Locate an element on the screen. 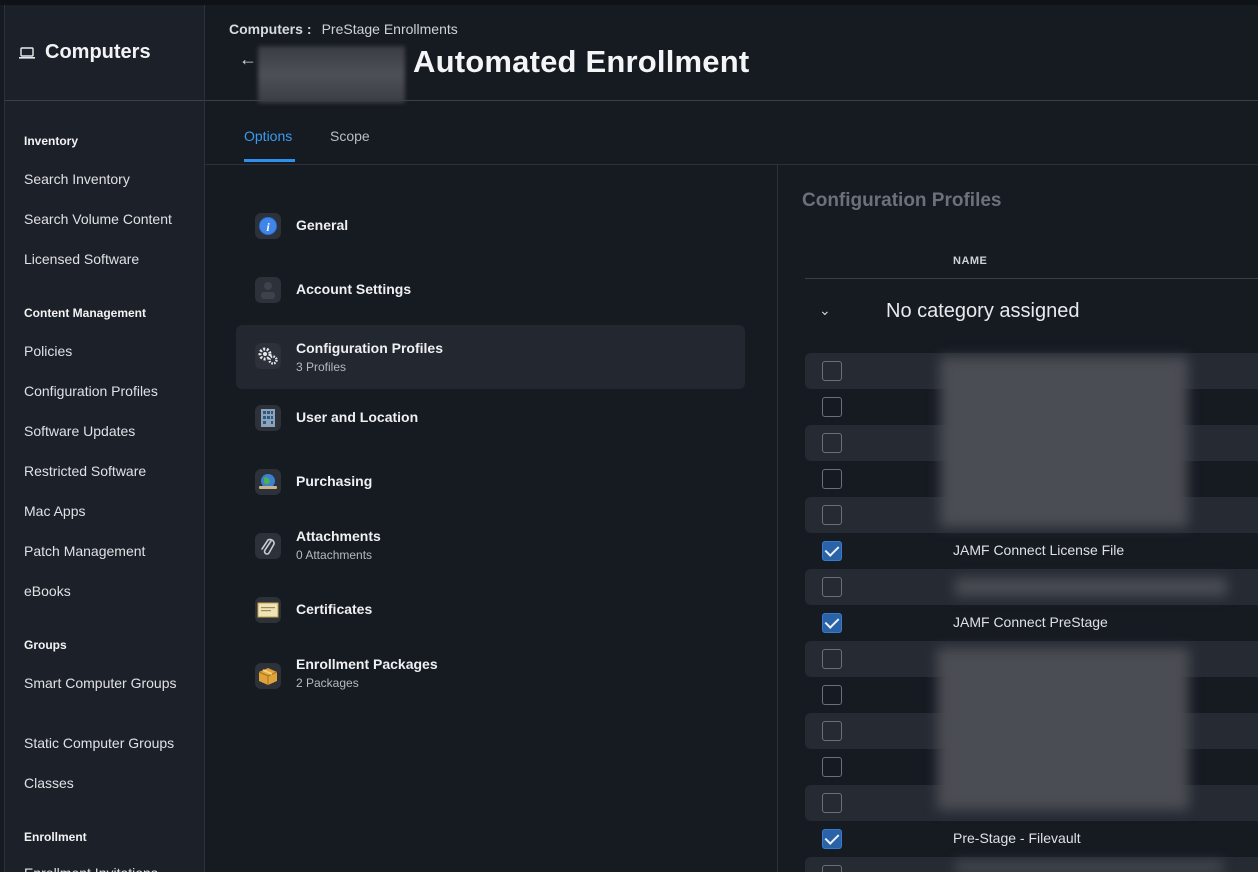 The height and width of the screenshot is (872, 1258). sidebar-item-patch-management: Patch Management is located at coordinates (111, 551).